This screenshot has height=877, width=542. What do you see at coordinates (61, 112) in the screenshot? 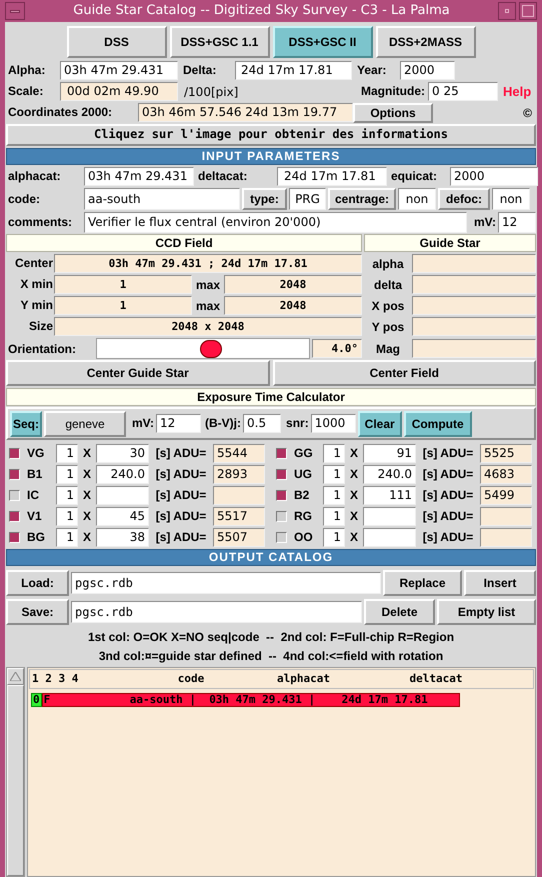
I see `field-label: Coordinates 2000:` at bounding box center [61, 112].